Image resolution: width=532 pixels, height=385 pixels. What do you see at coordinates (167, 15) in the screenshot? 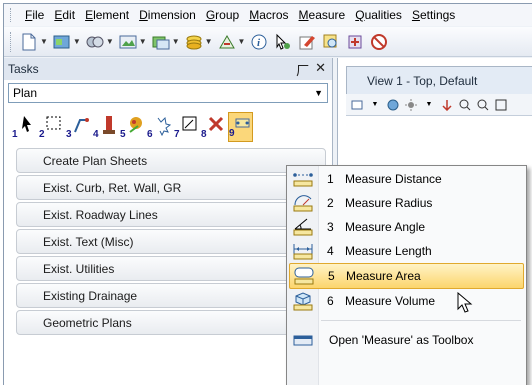
I see `menu-dimension: Dimension` at bounding box center [167, 15].